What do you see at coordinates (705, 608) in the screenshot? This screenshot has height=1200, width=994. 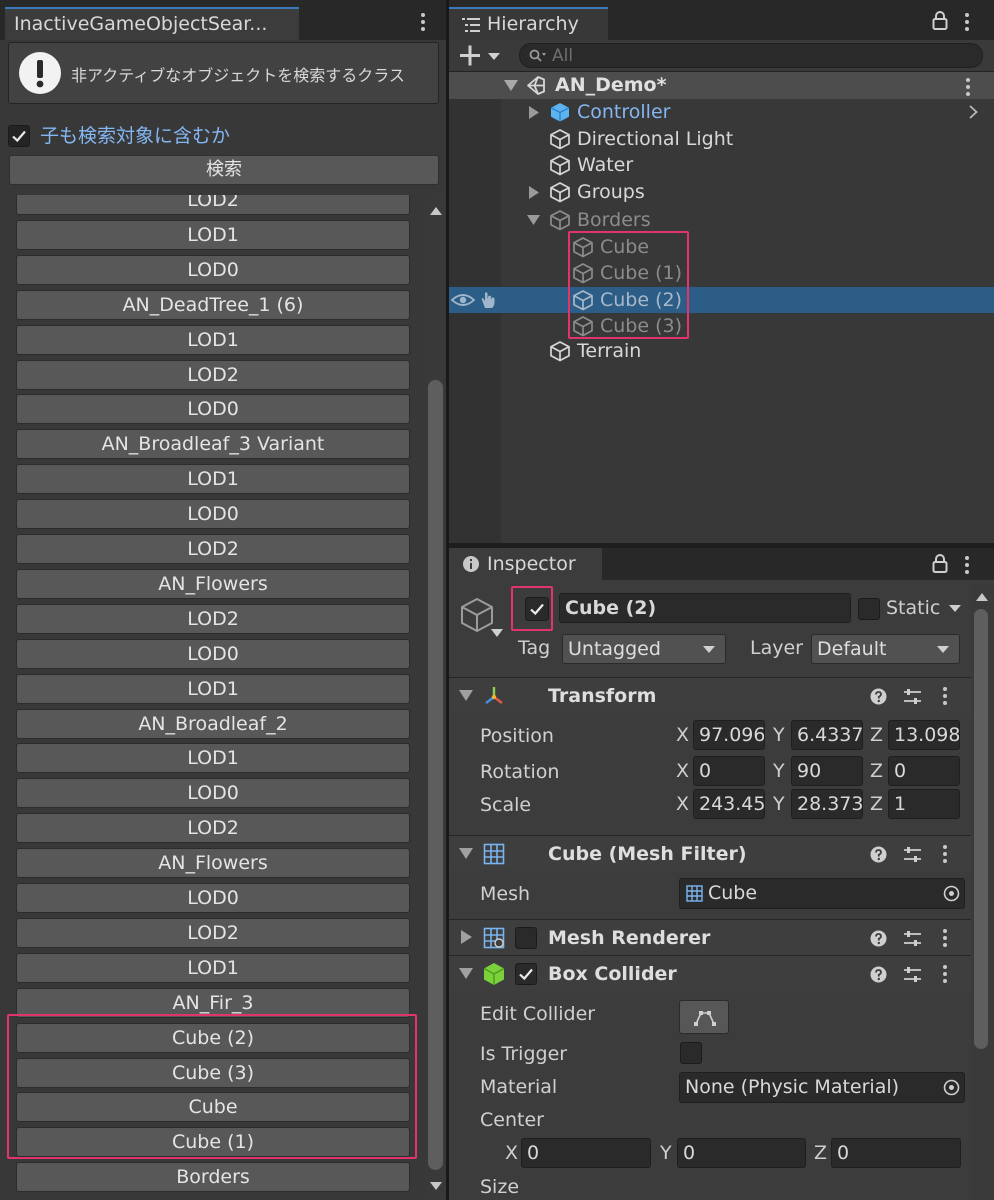 I see `object-name-field: Cube (2)` at bounding box center [705, 608].